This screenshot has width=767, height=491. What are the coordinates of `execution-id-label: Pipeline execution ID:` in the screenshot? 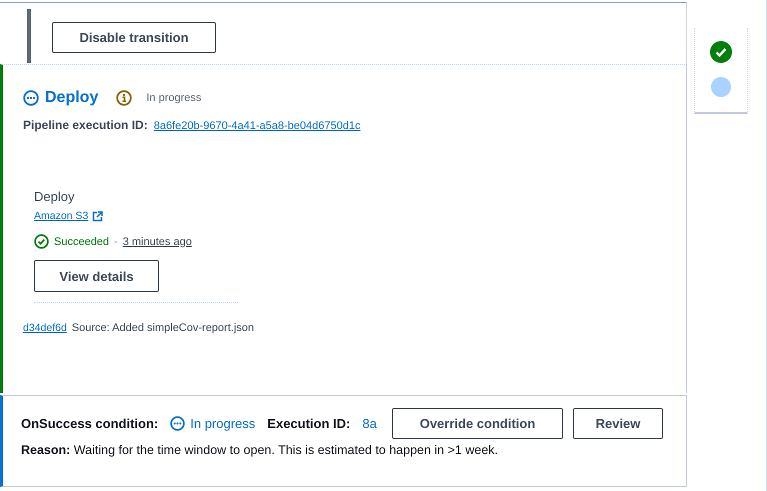 It's located at (85, 125).